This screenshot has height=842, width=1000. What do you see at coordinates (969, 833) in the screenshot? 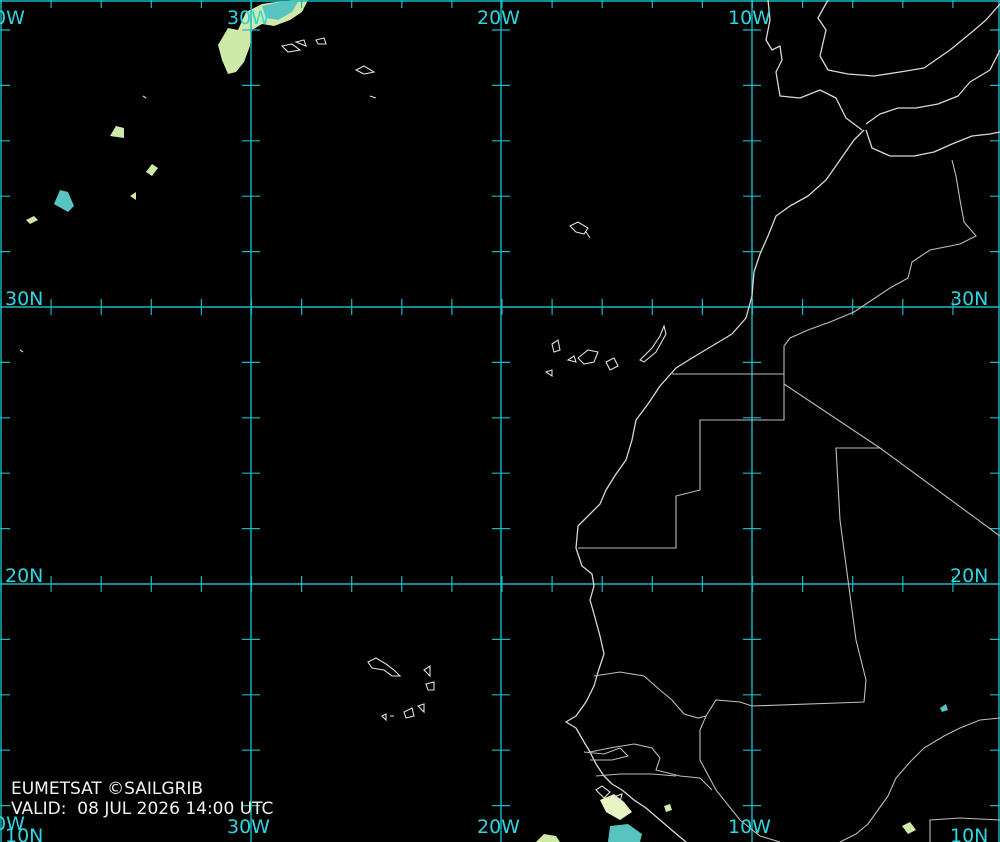
I see `label-10n-bottom-right: 10N` at bounding box center [969, 833].